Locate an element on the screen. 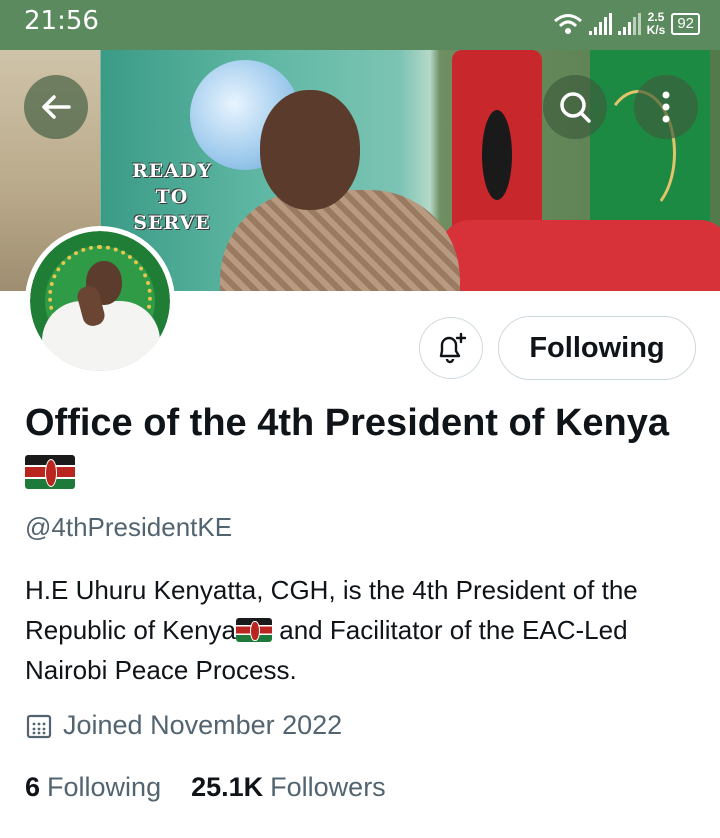 The image size is (720, 838). follow-stats: 6 Following 25.1K Followers is located at coordinates (205, 787).